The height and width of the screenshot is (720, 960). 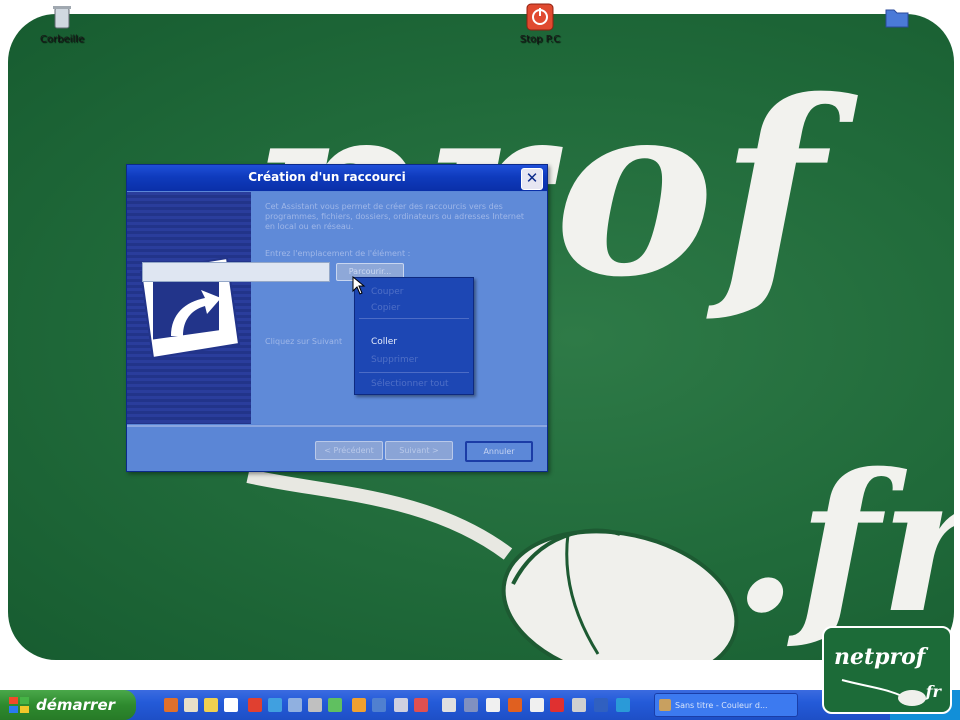 What do you see at coordinates (231, 705) in the screenshot?
I see `quicklaunch-window-icon` at bounding box center [231, 705].